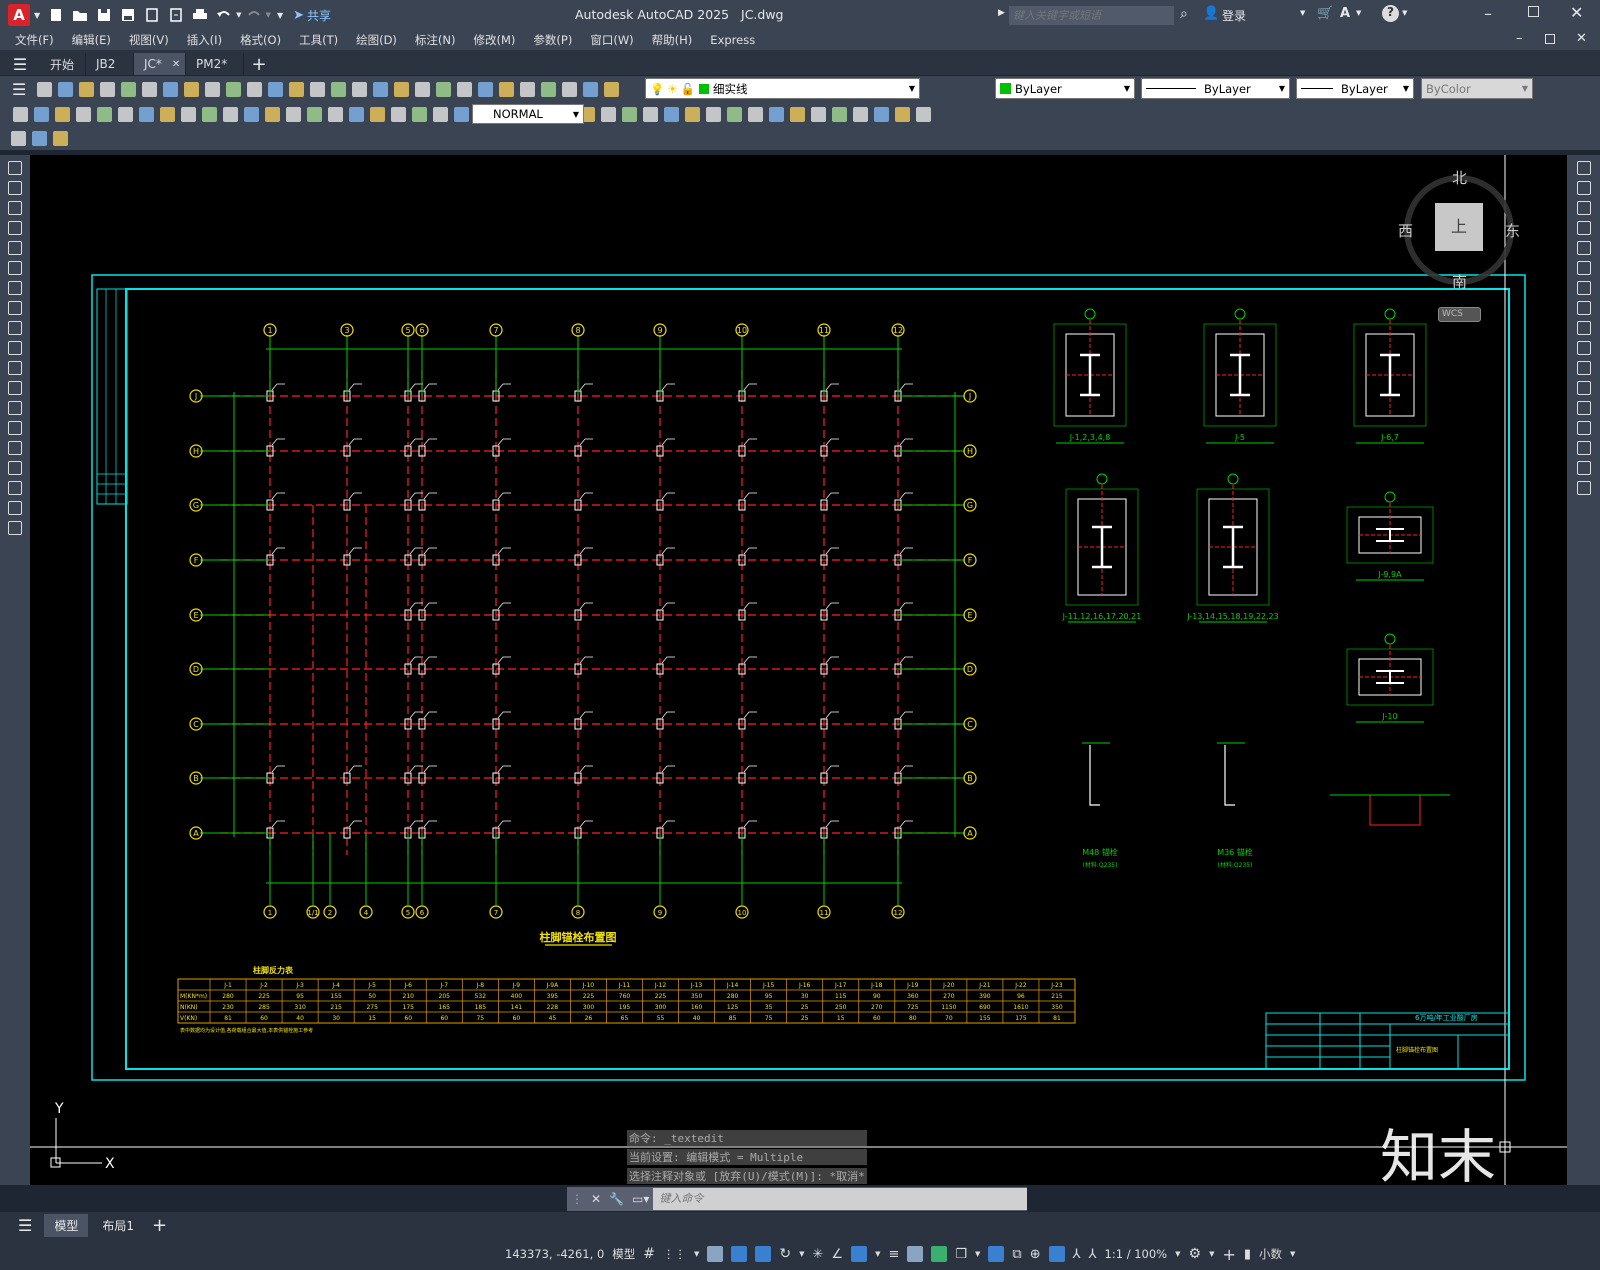 The width and height of the screenshot is (1600, 1270). Describe the element at coordinates (528, 89) in the screenshot. I see `help-icon` at that location.